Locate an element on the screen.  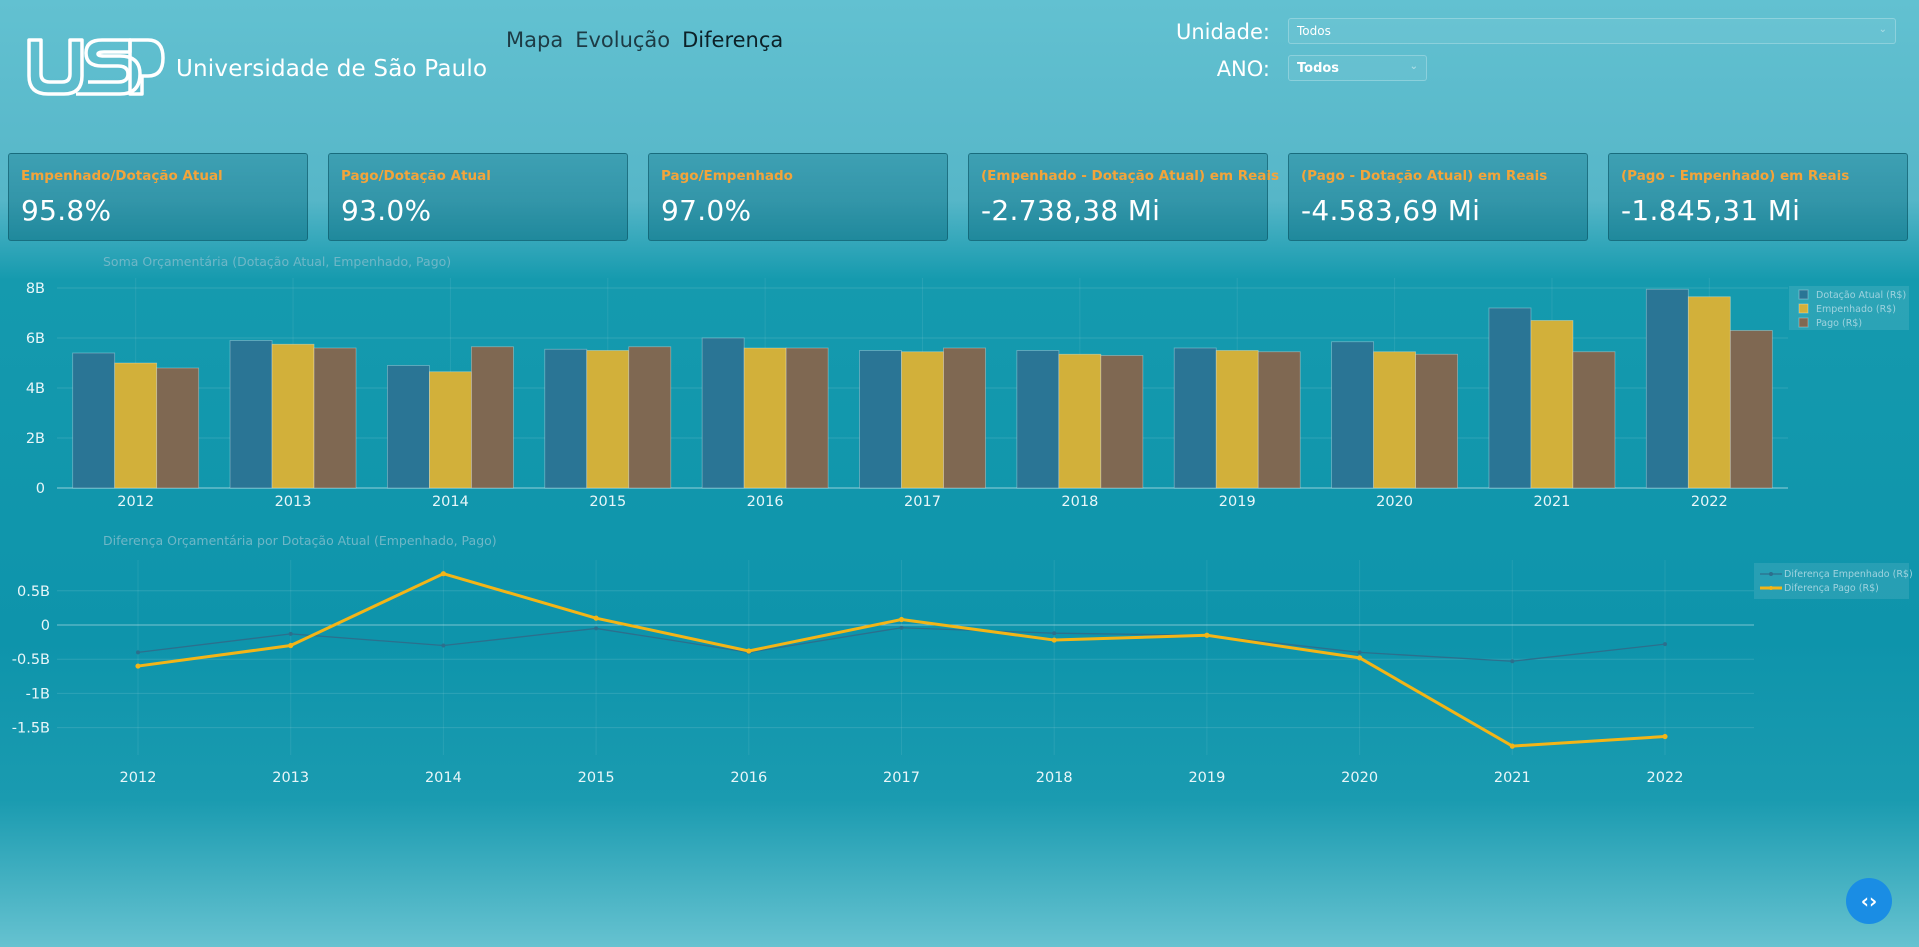
bar-empenhado-2021 is located at coordinates (1552, 404).